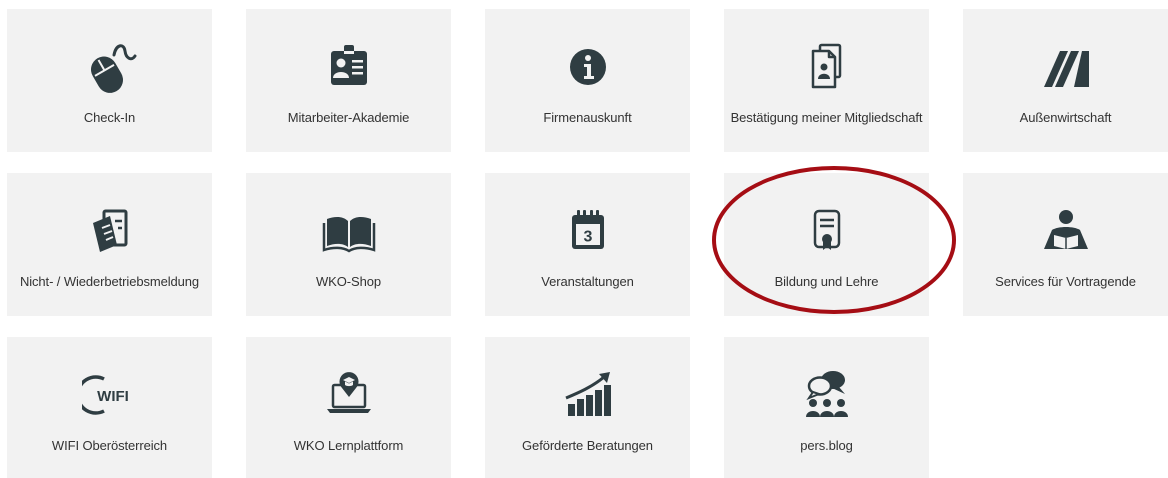  I want to click on wifi-logo-text: WIFI, so click(113, 396).